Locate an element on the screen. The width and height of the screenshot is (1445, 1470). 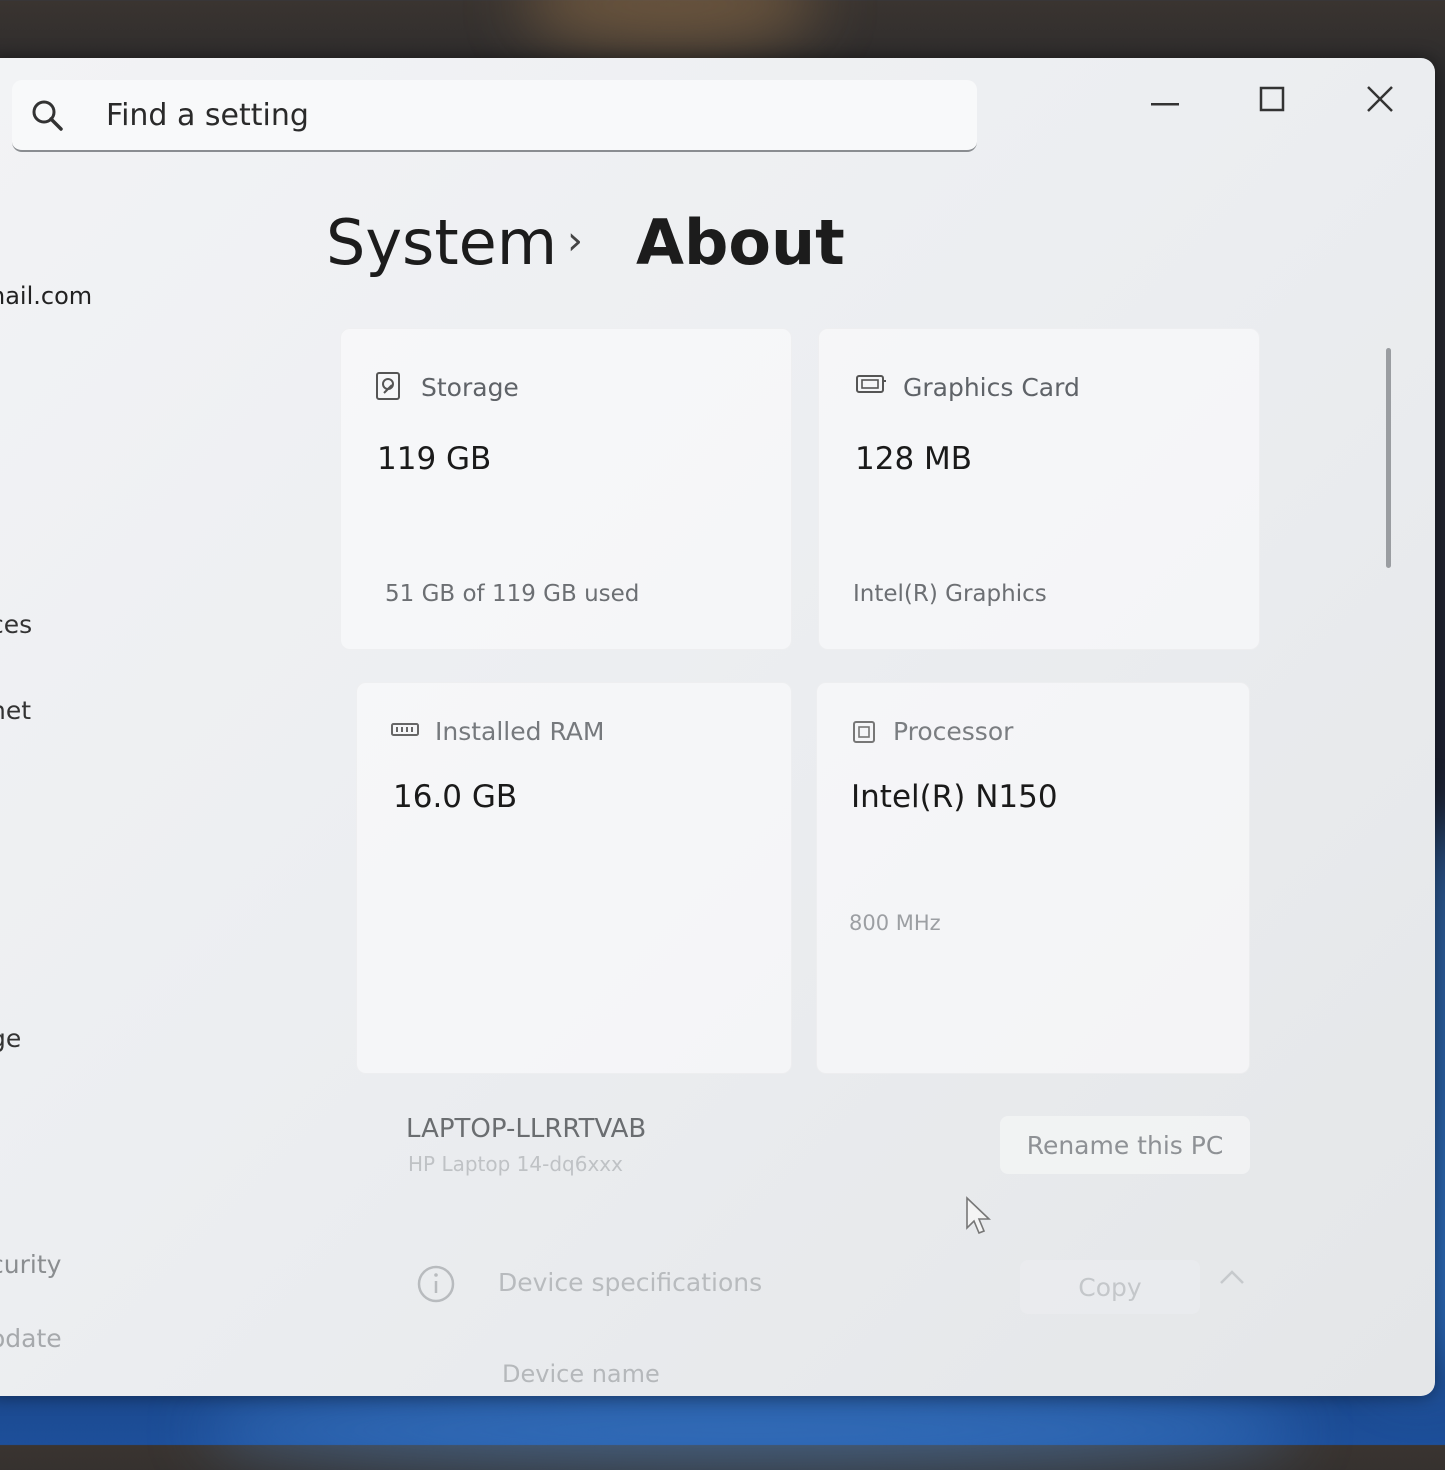
sidebar-item-update: odate is located at coordinates (31, 1338).